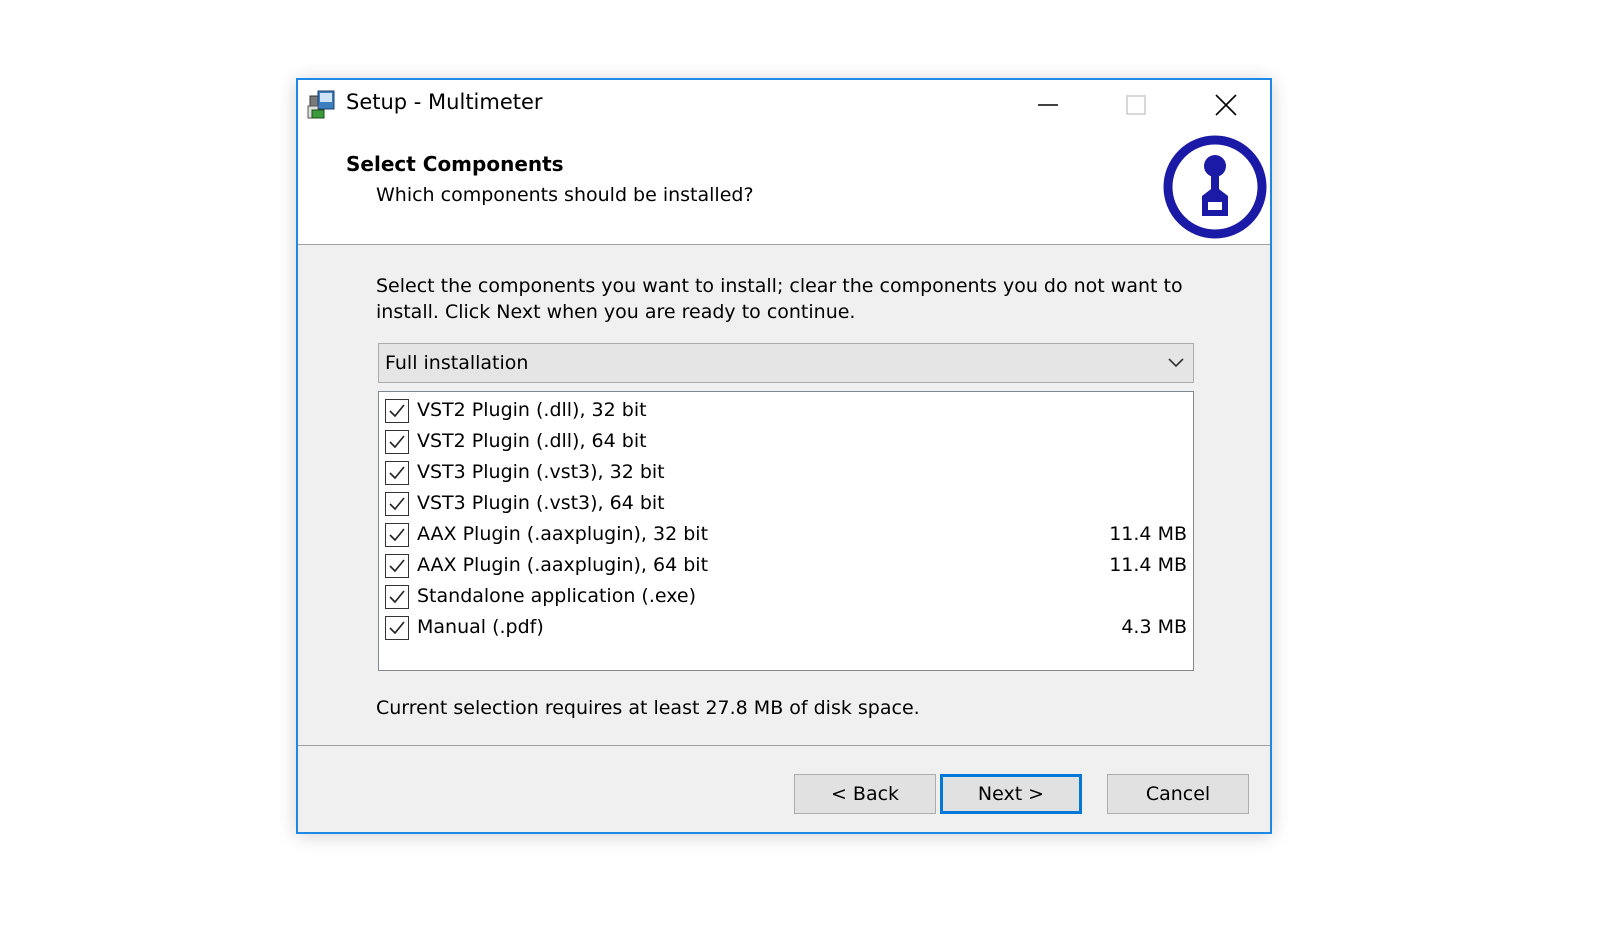  I want to click on component-label: AAX Plugin (.aaxplugin), 64 bit, so click(563, 565).